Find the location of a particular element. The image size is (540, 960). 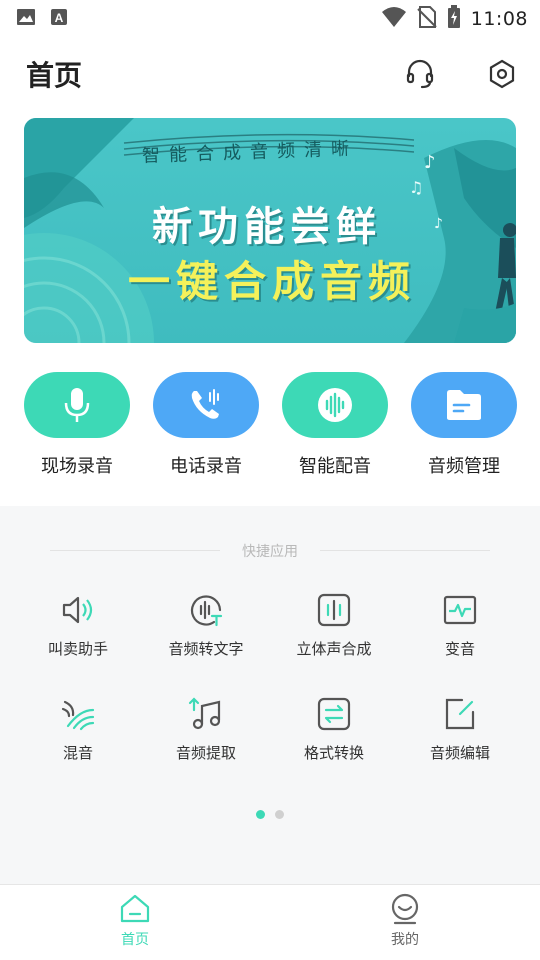

headset-icon is located at coordinates (420, 74).